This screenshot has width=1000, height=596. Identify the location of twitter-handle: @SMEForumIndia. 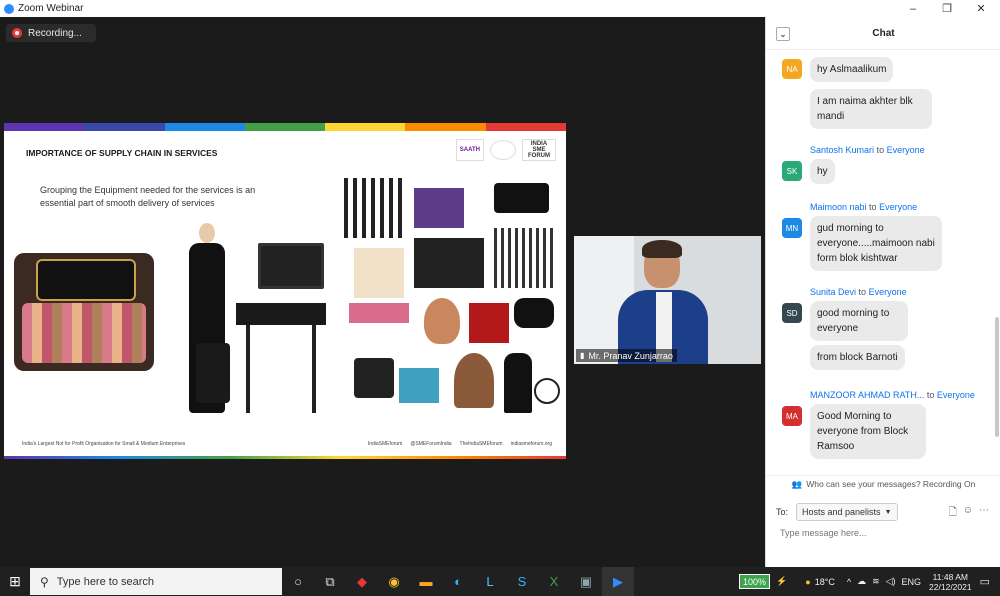
(431, 444).